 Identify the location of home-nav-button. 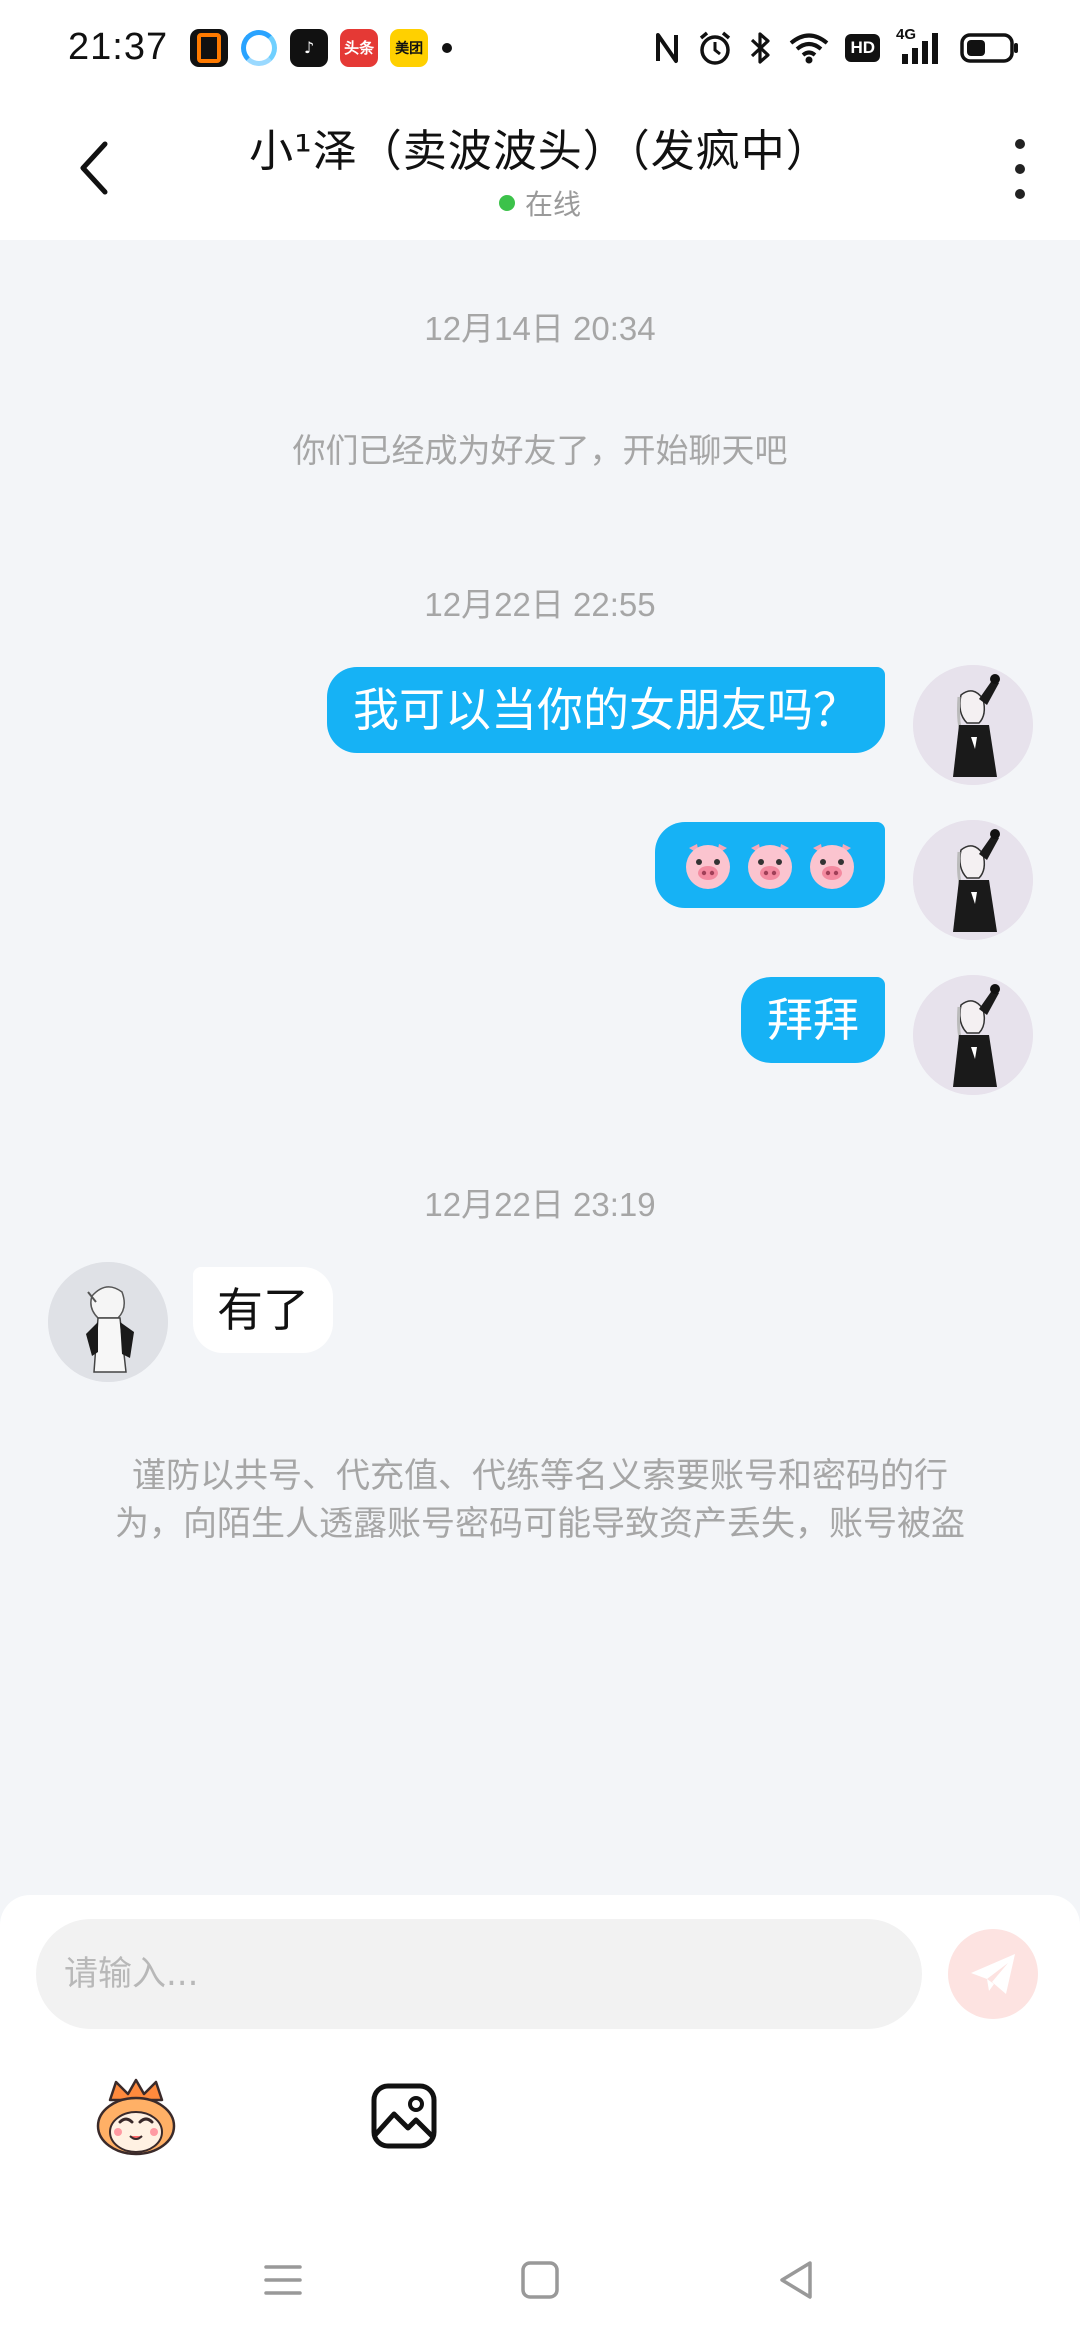
(540, 2280).